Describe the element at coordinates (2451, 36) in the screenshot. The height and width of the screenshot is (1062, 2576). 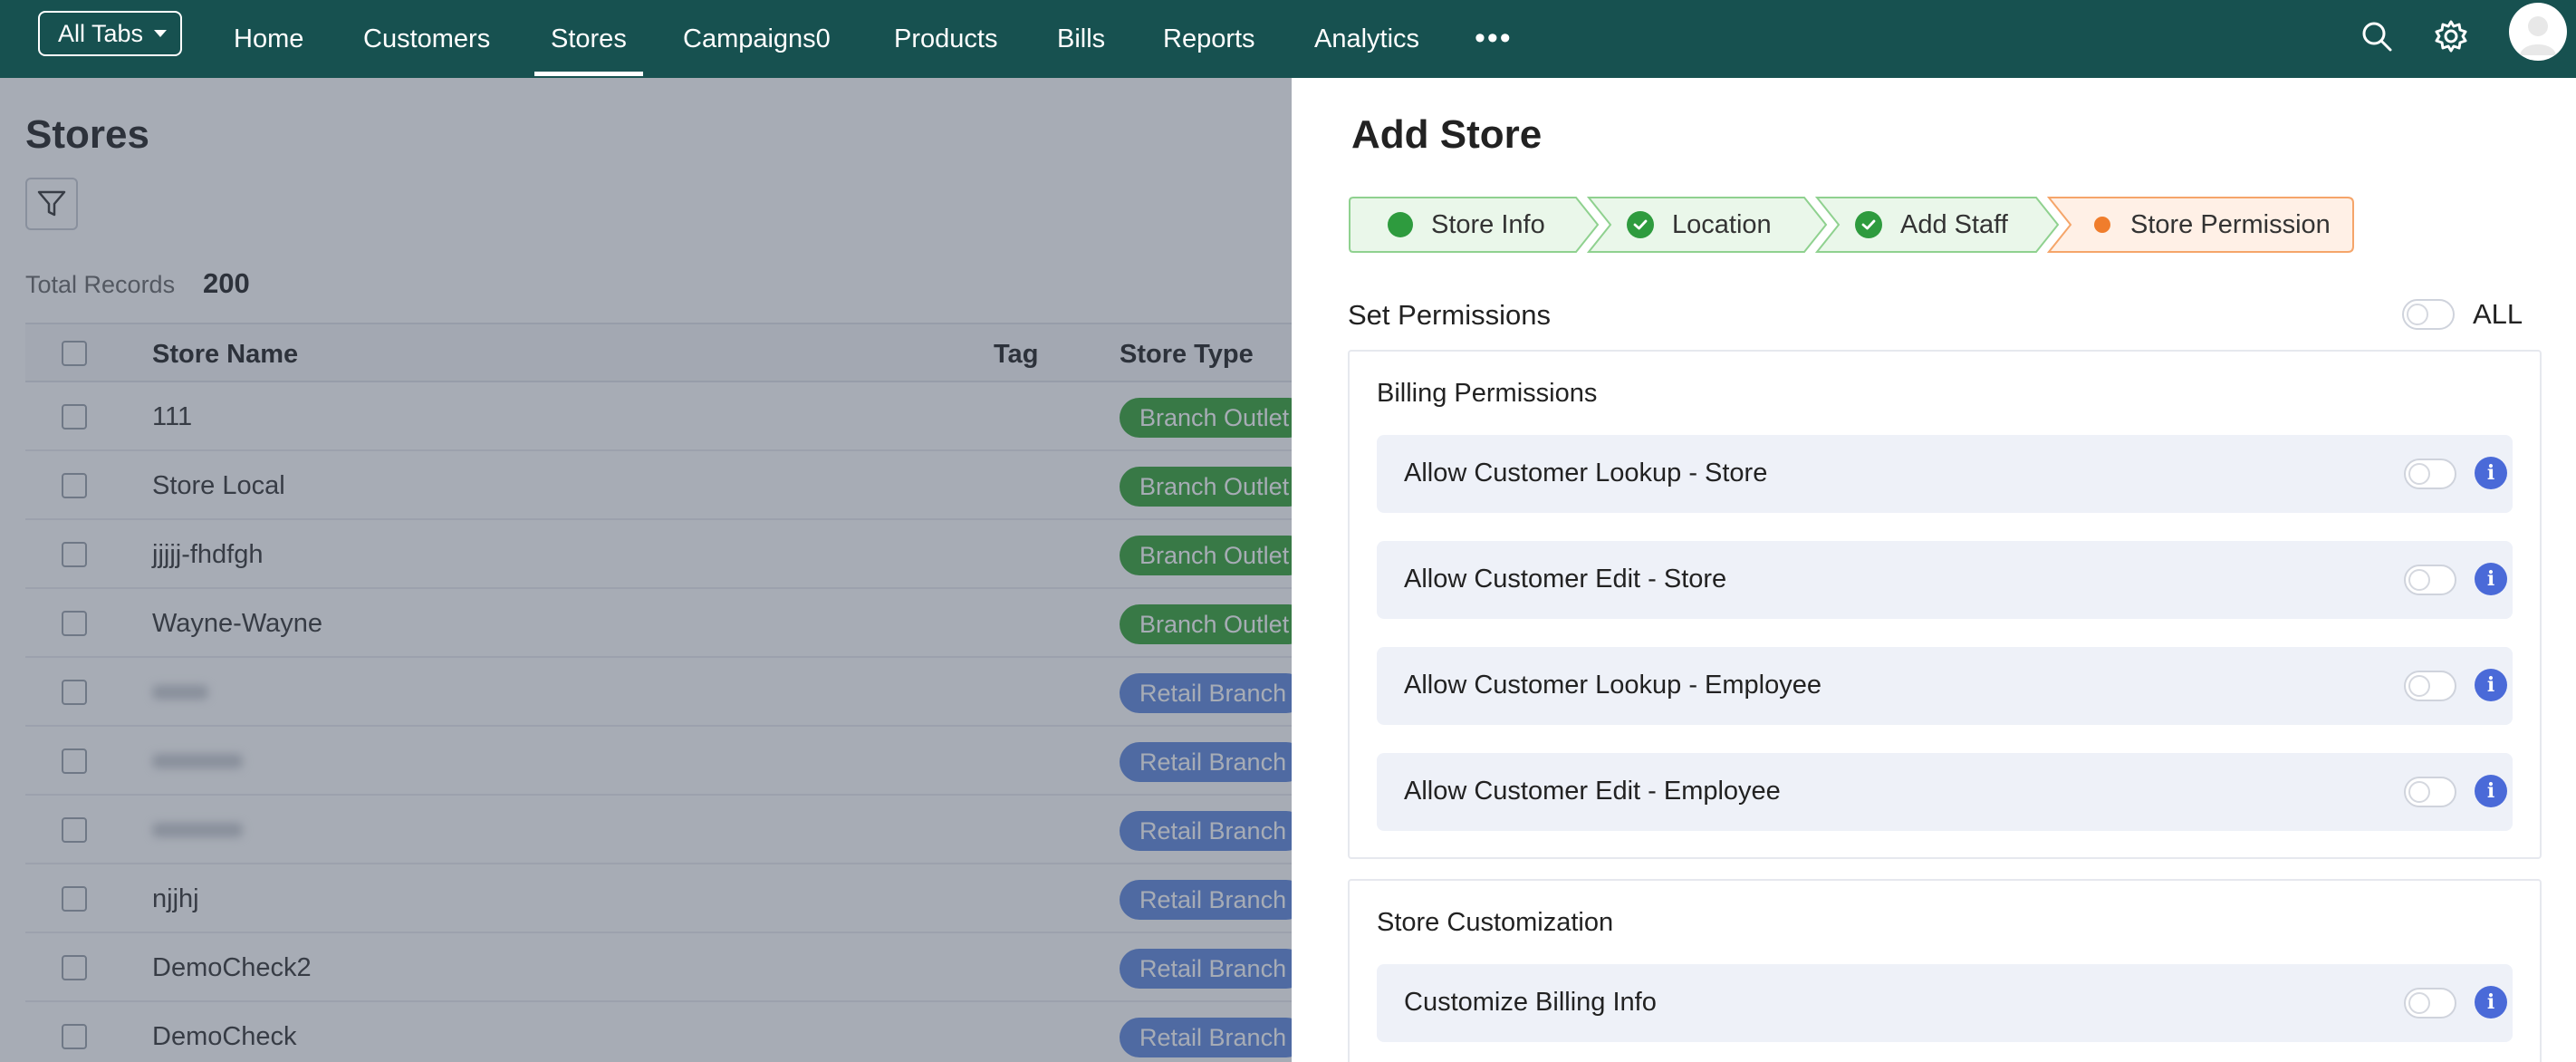
I see `gear-icon` at that location.